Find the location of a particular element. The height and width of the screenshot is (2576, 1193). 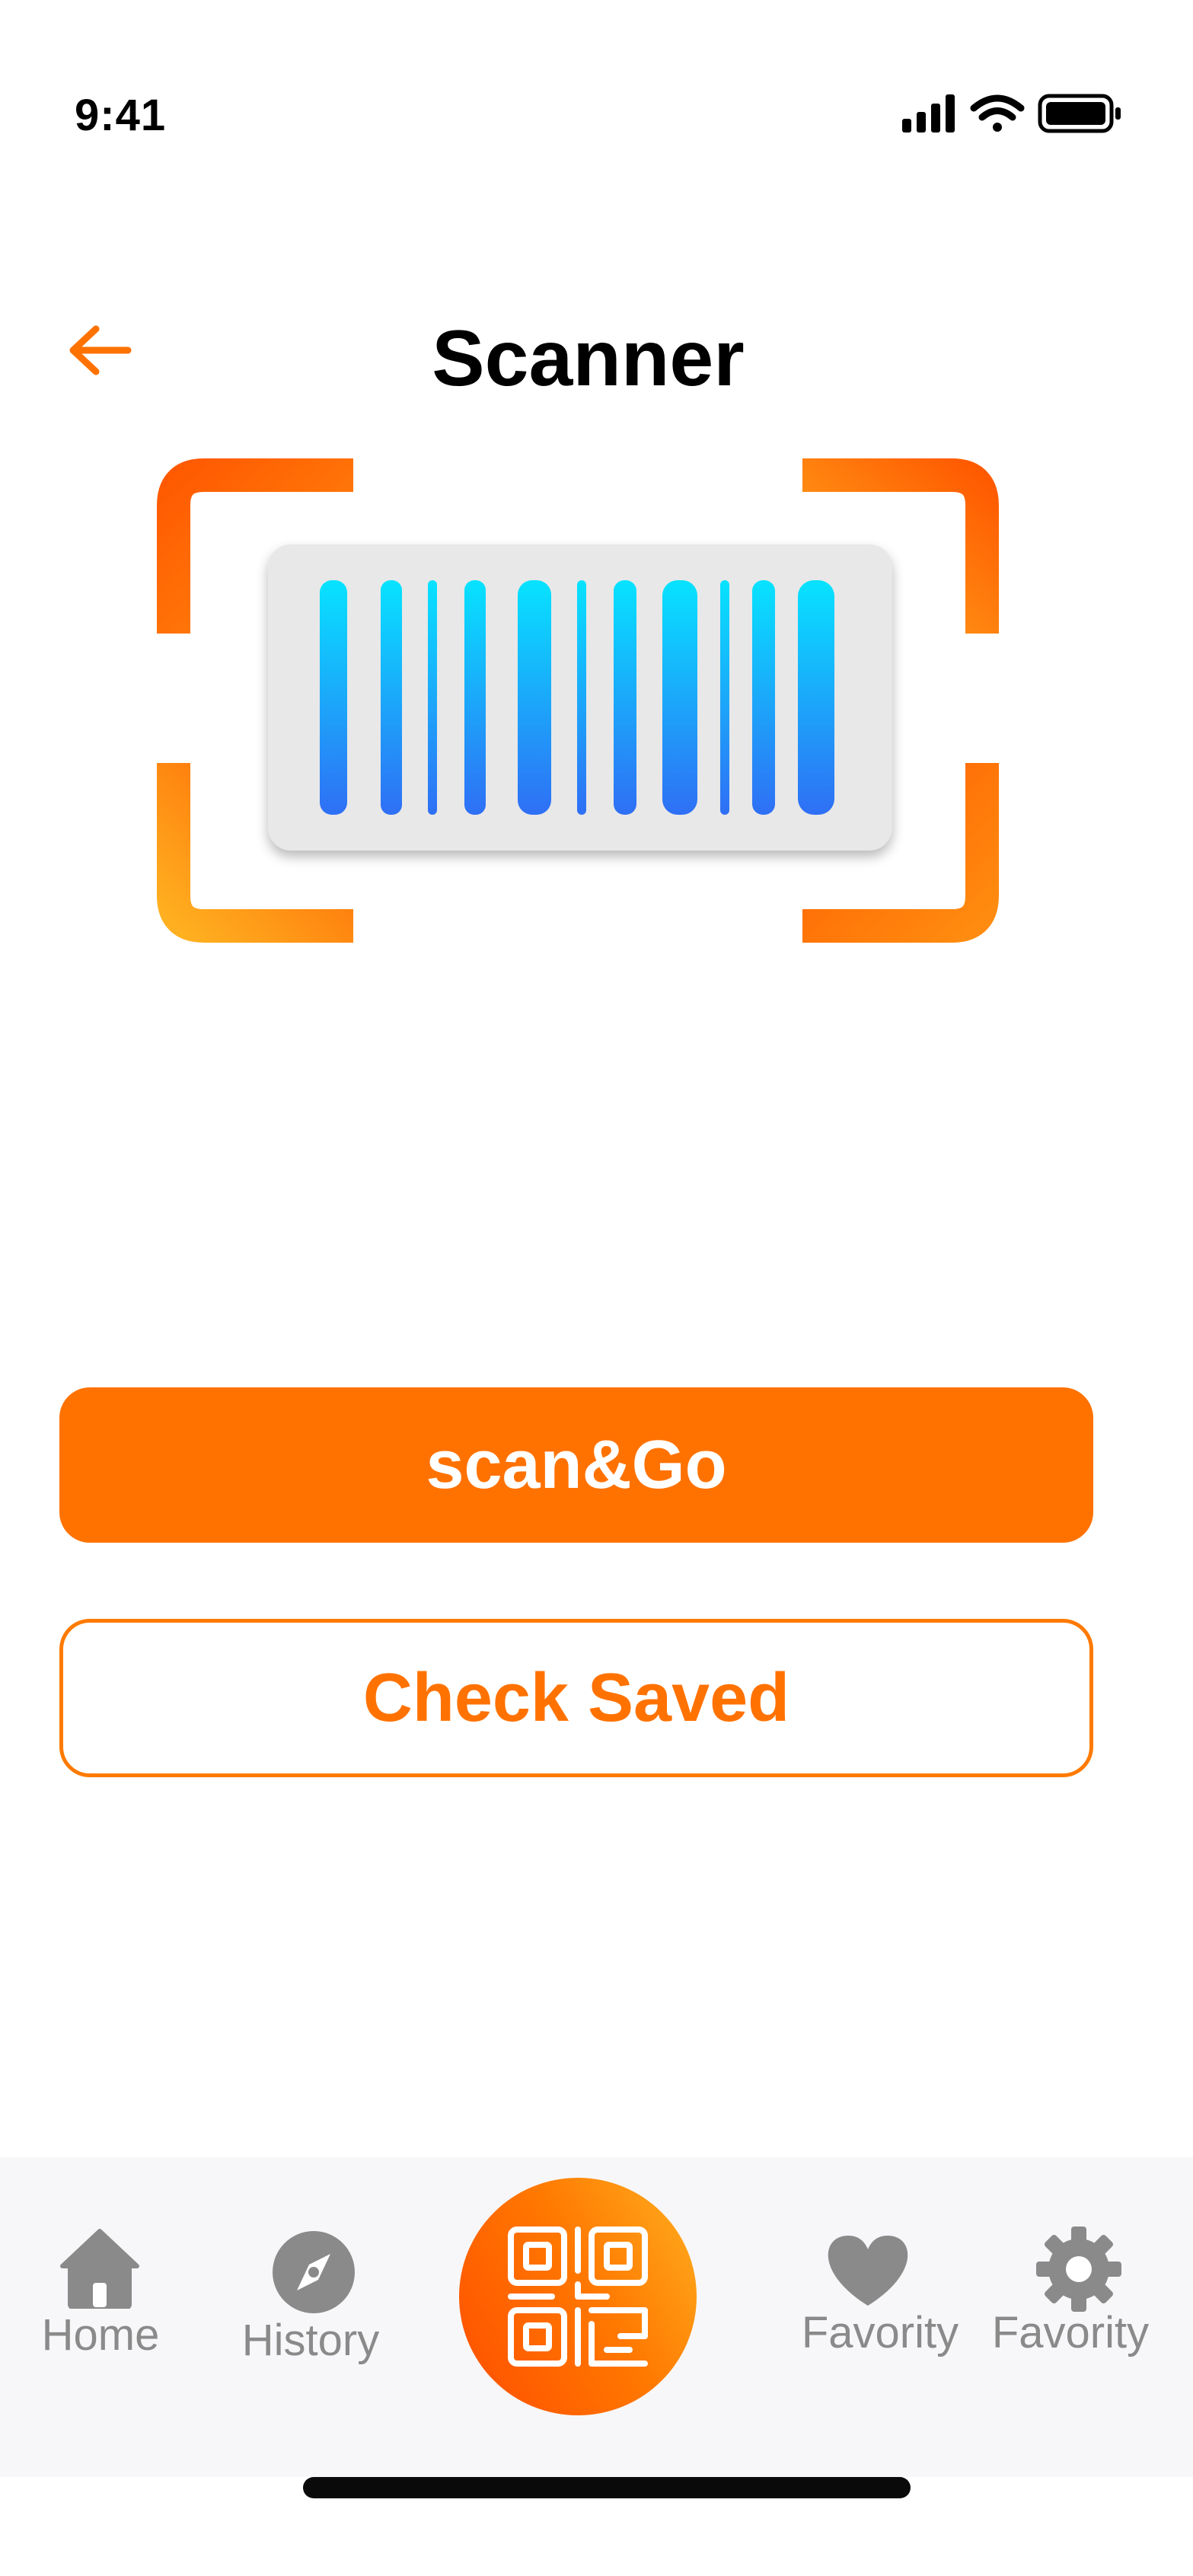

wifi-icon is located at coordinates (997, 113).